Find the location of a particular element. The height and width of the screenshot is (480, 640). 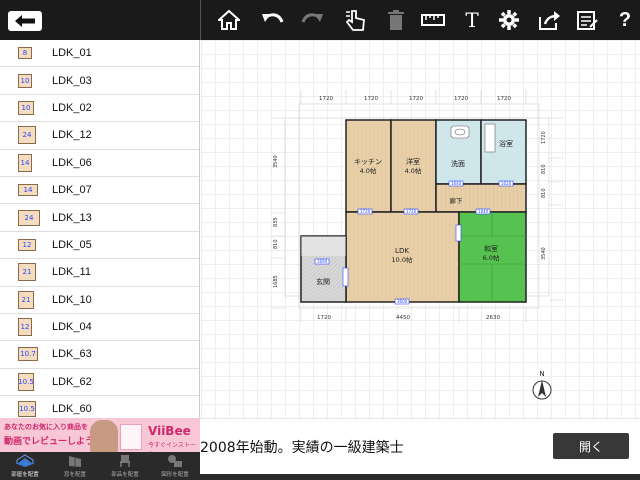

settings-button is located at coordinates (509, 20).